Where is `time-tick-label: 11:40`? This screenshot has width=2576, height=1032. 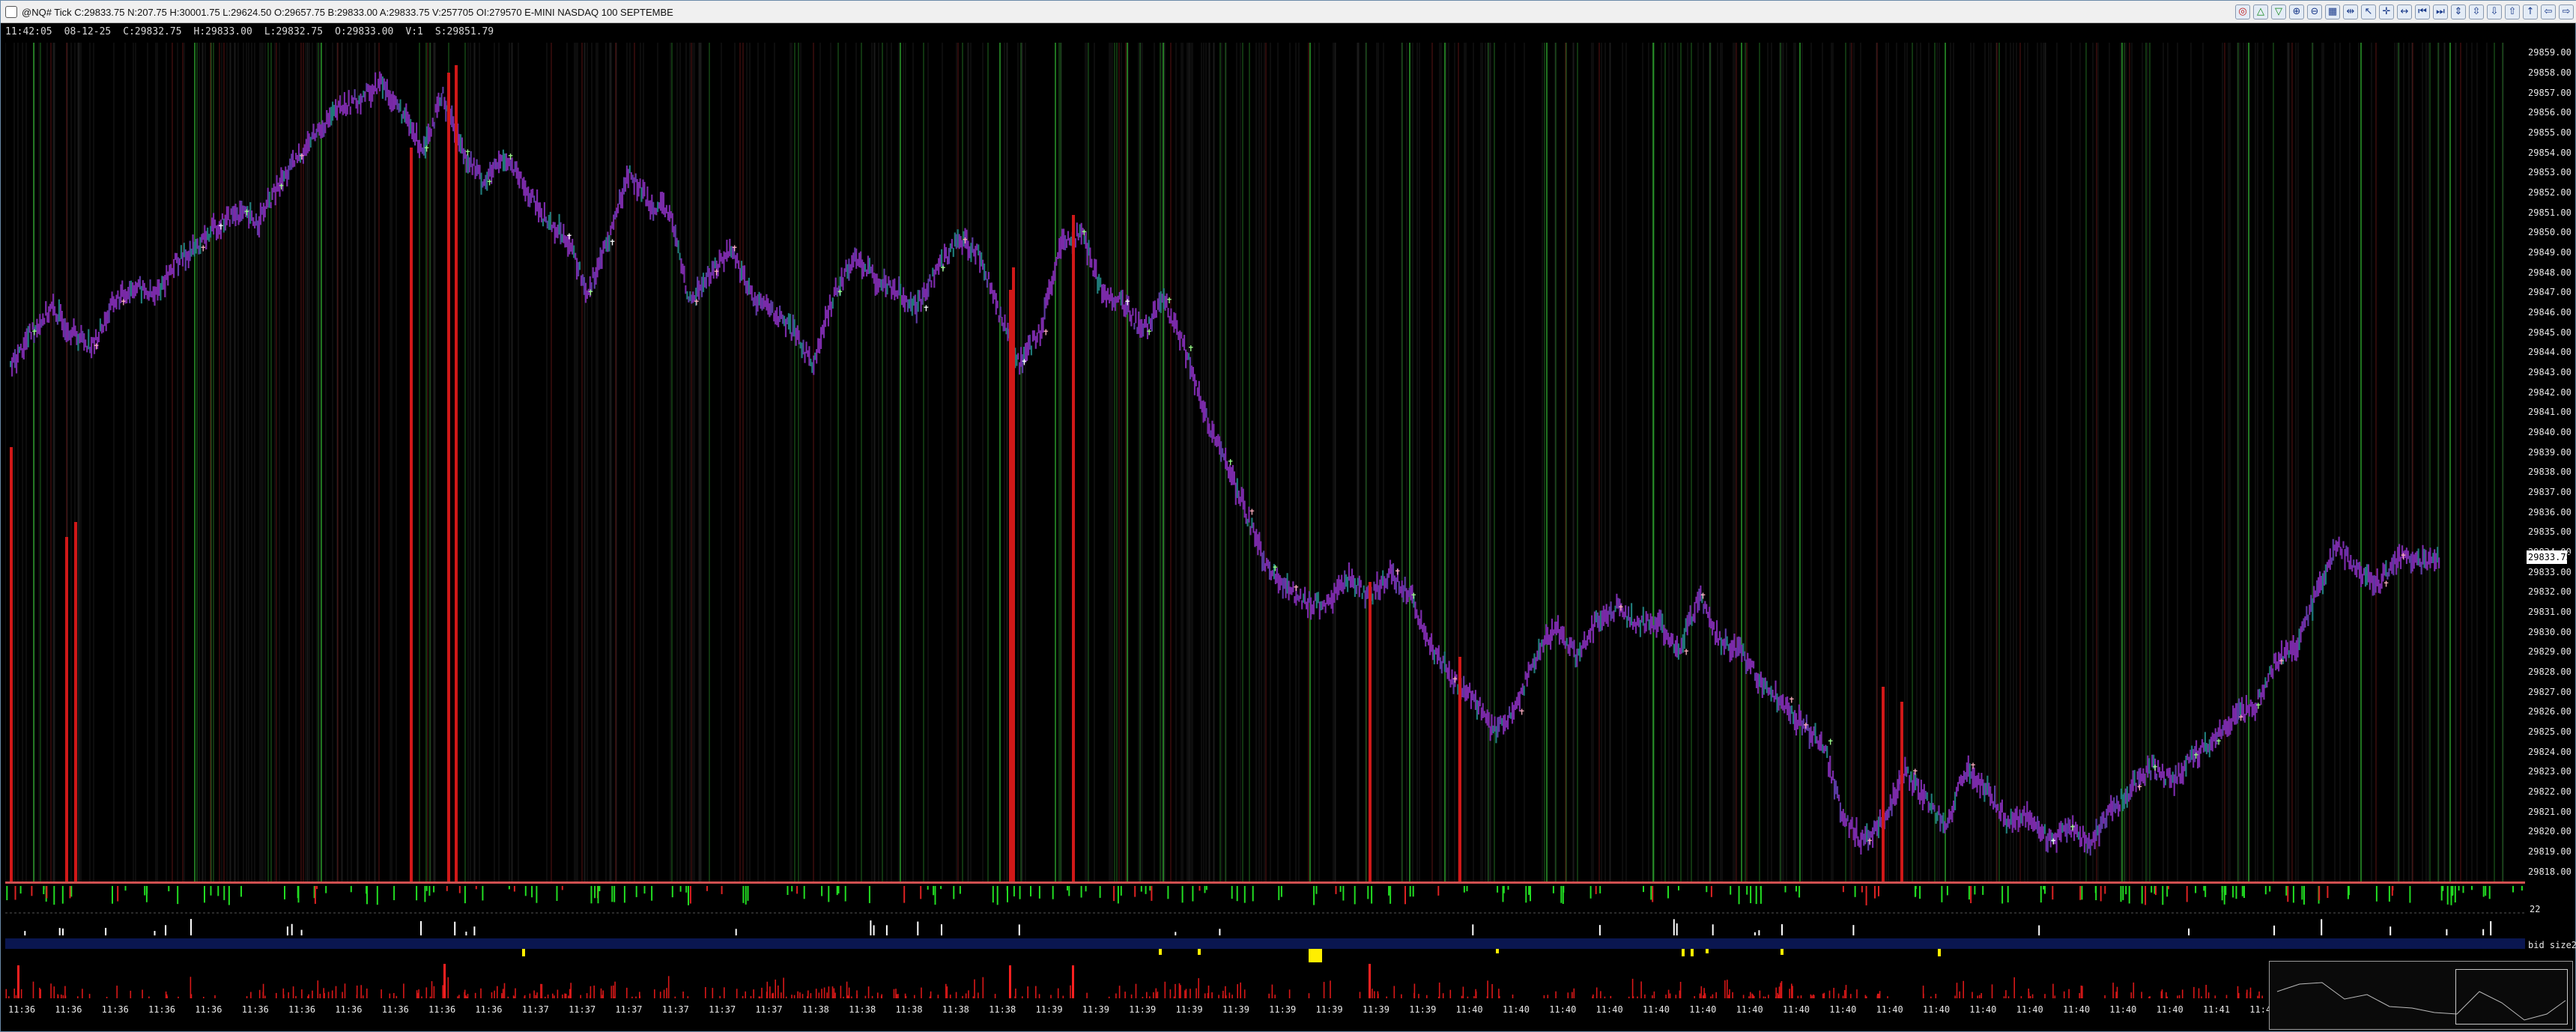
time-tick-label: 11:40 is located at coordinates (1843, 1009).